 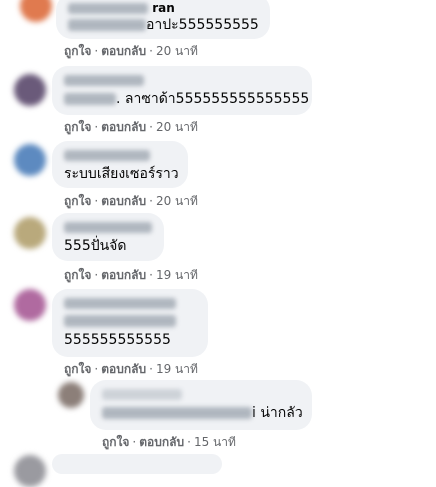 I want to click on comment-bubble: . ลาซาด้า555555555555555, so click(x=182, y=90).